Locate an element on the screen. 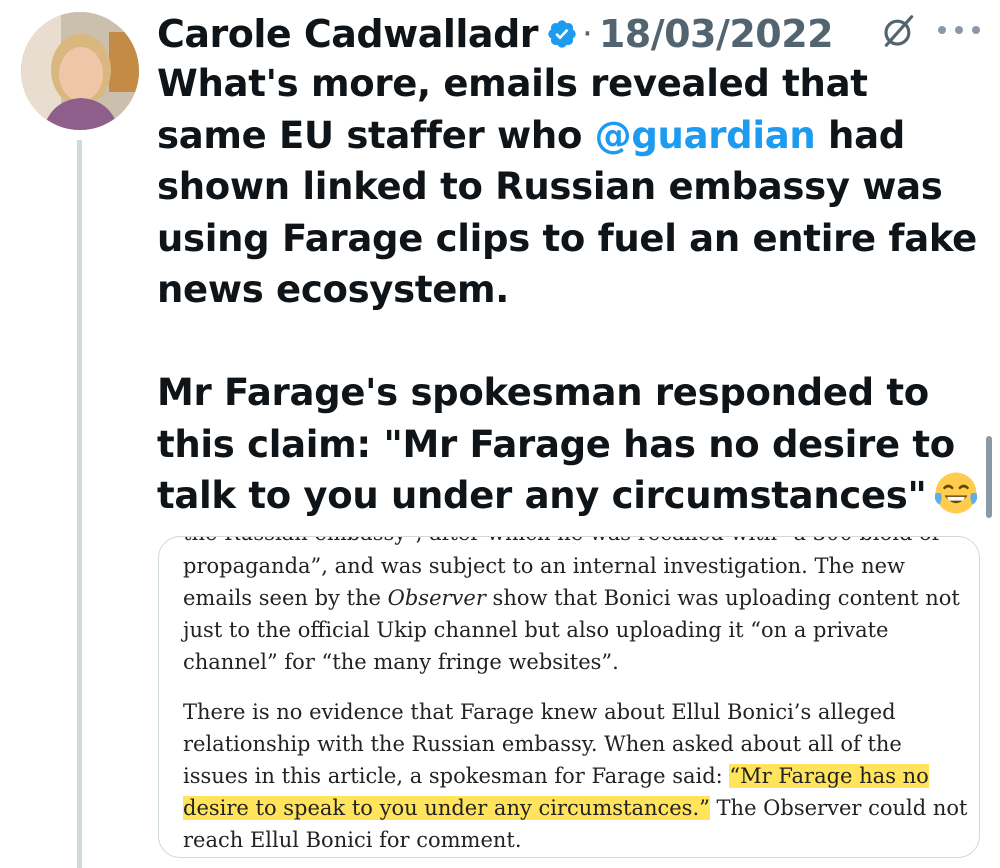  tweet-header: Carole Cadwalladr · 18/03/2022 is located at coordinates (578, 34).